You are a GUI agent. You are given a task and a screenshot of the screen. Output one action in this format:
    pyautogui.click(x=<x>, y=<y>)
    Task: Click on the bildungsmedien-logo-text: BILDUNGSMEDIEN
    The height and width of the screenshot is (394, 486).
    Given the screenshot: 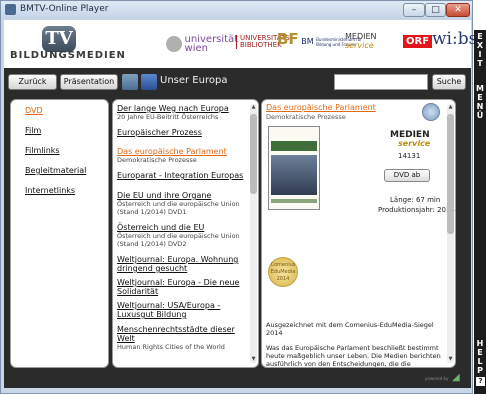 What is the action you would take?
    pyautogui.click(x=68, y=55)
    